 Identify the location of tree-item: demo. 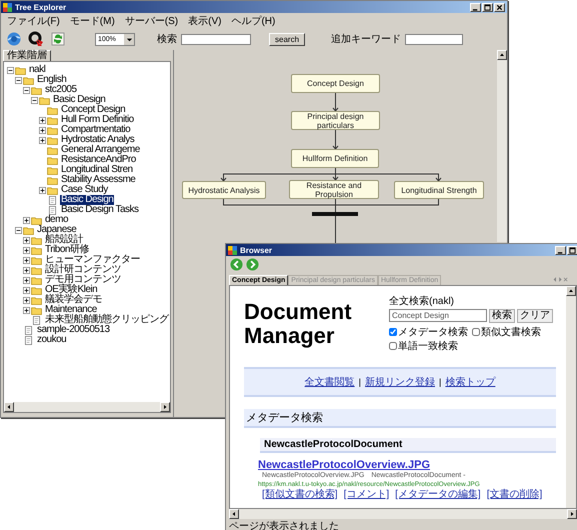
(57, 220).